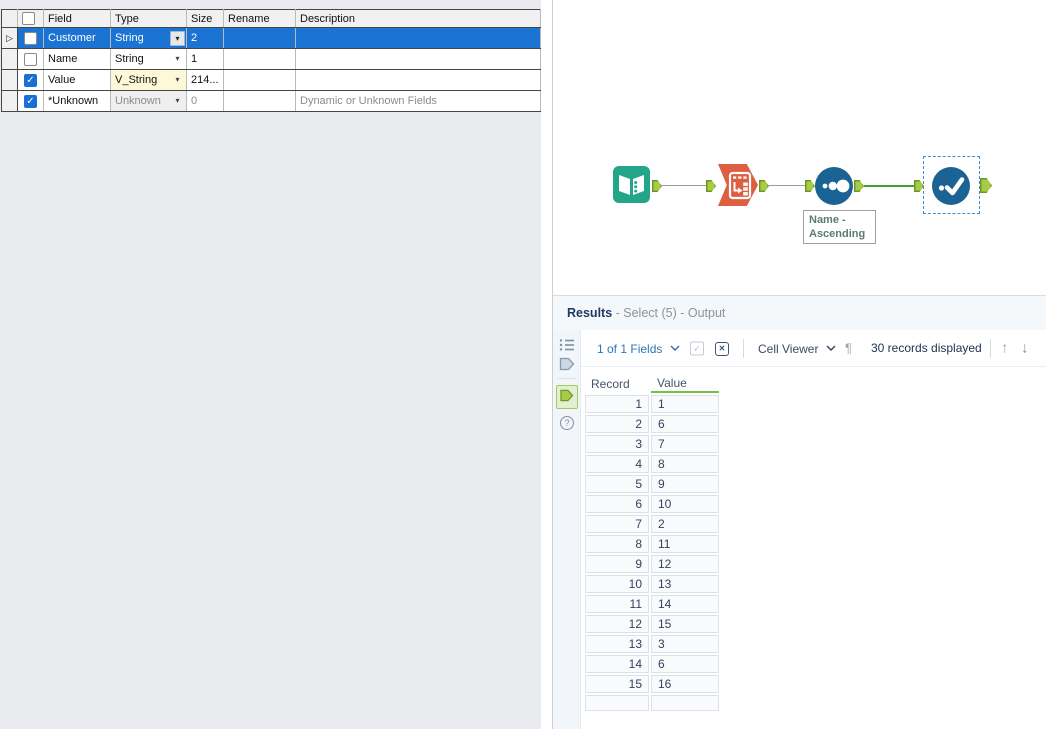  What do you see at coordinates (77, 101) in the screenshot?
I see `field-name-cell: *Unknown` at bounding box center [77, 101].